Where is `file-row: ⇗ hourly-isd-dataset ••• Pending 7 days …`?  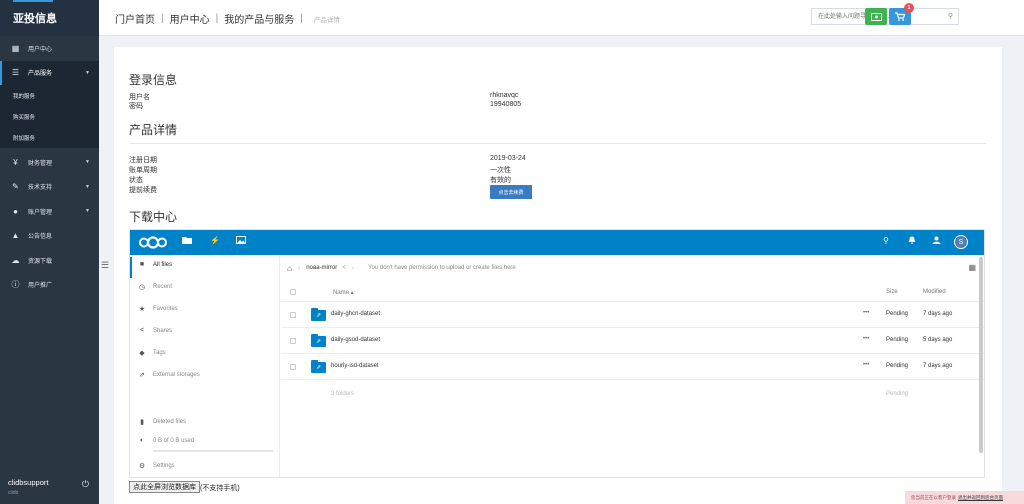
file-row: ⇗ hourly-isd-dataset ••• Pending 7 days … is located at coordinates (632, 367).